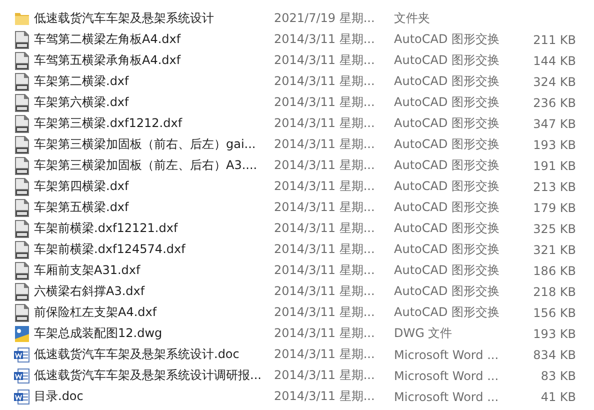 The image size is (594, 410). What do you see at coordinates (554, 249) in the screenshot?
I see `file-size: 321 KB` at bounding box center [554, 249].